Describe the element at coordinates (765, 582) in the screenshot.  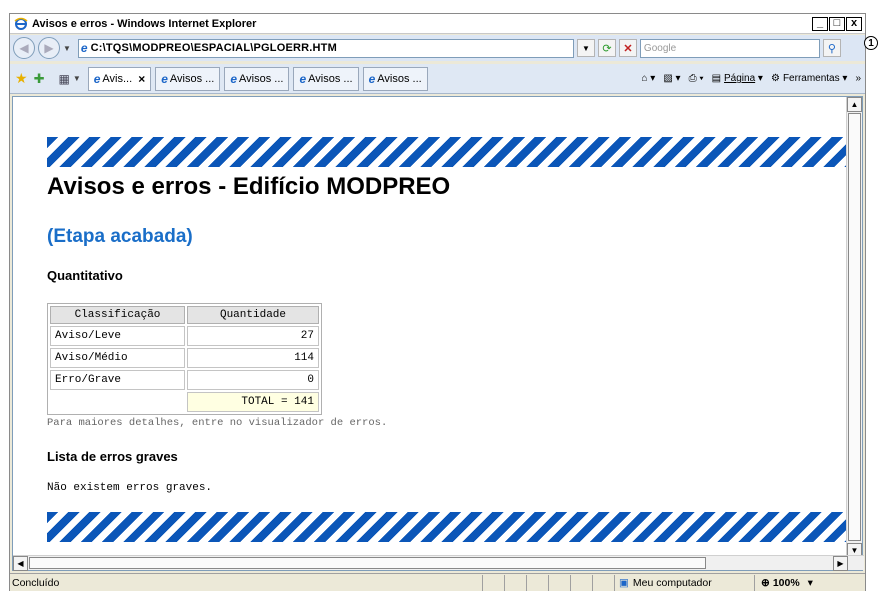
I see `zoom-icon: ⊕` at that location.